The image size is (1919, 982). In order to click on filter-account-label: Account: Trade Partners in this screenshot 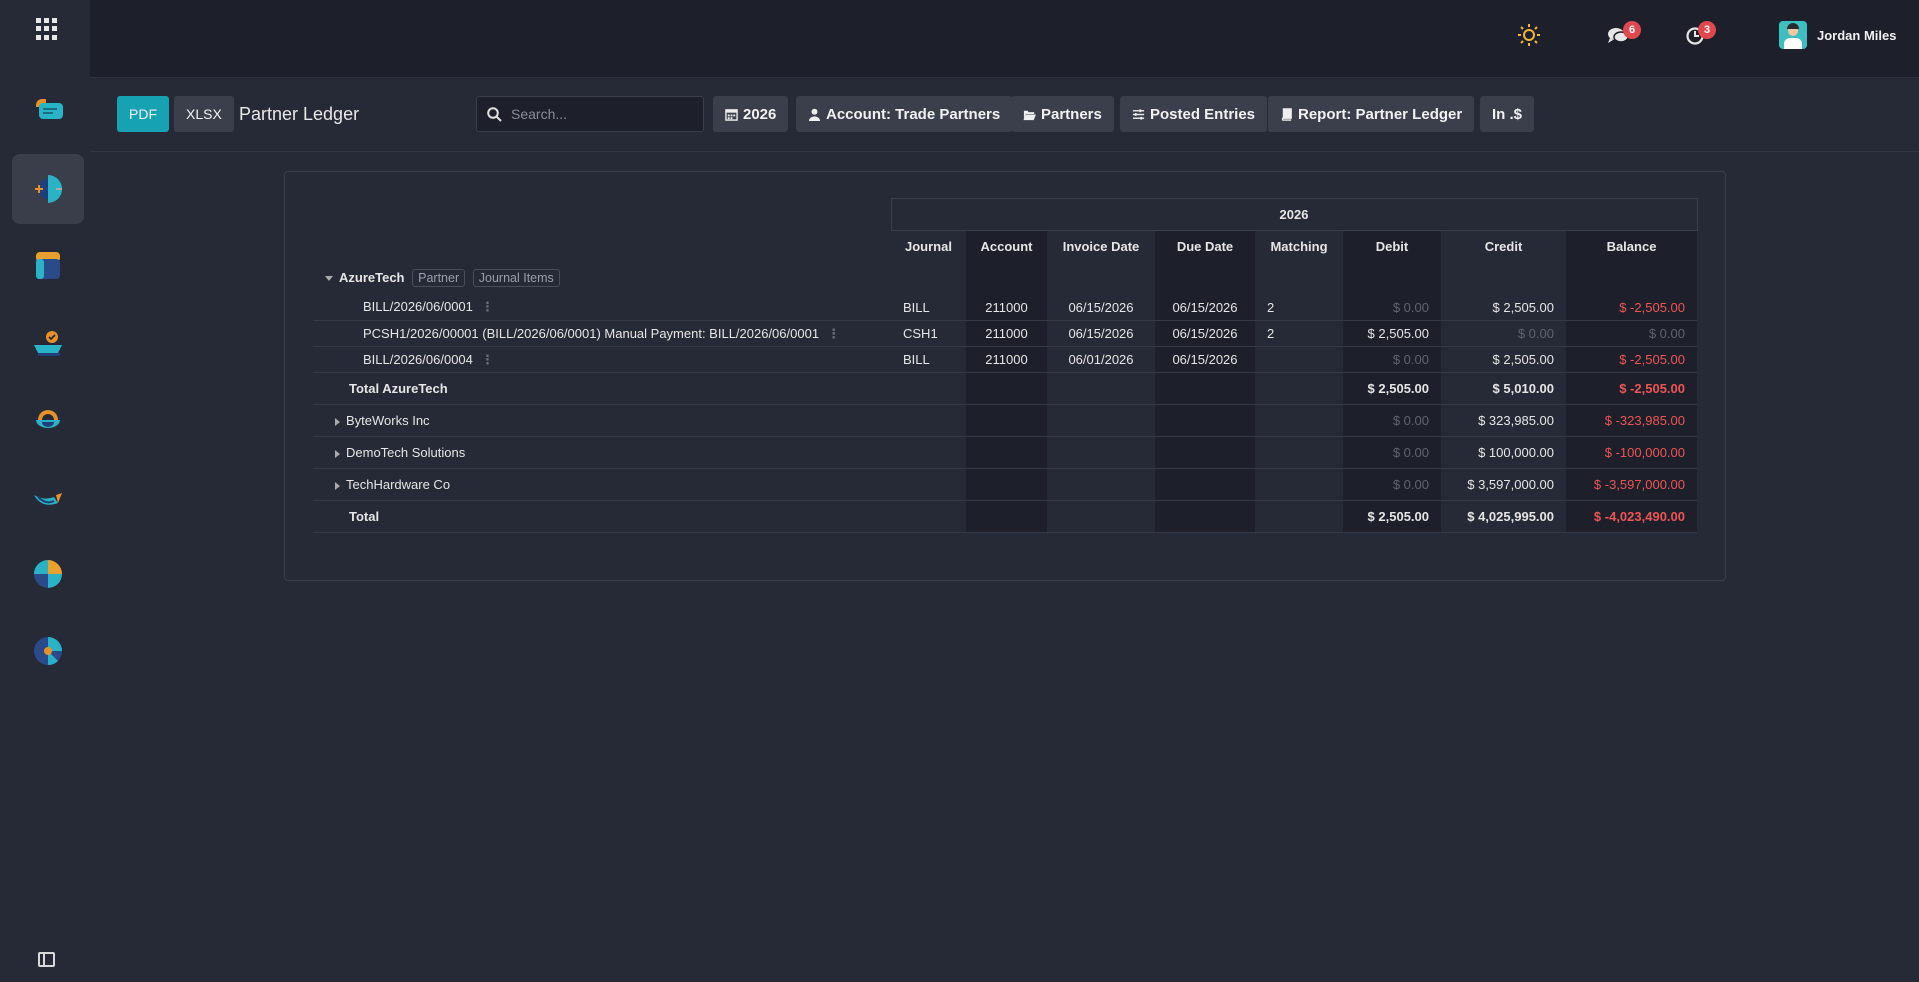, I will do `click(913, 114)`.